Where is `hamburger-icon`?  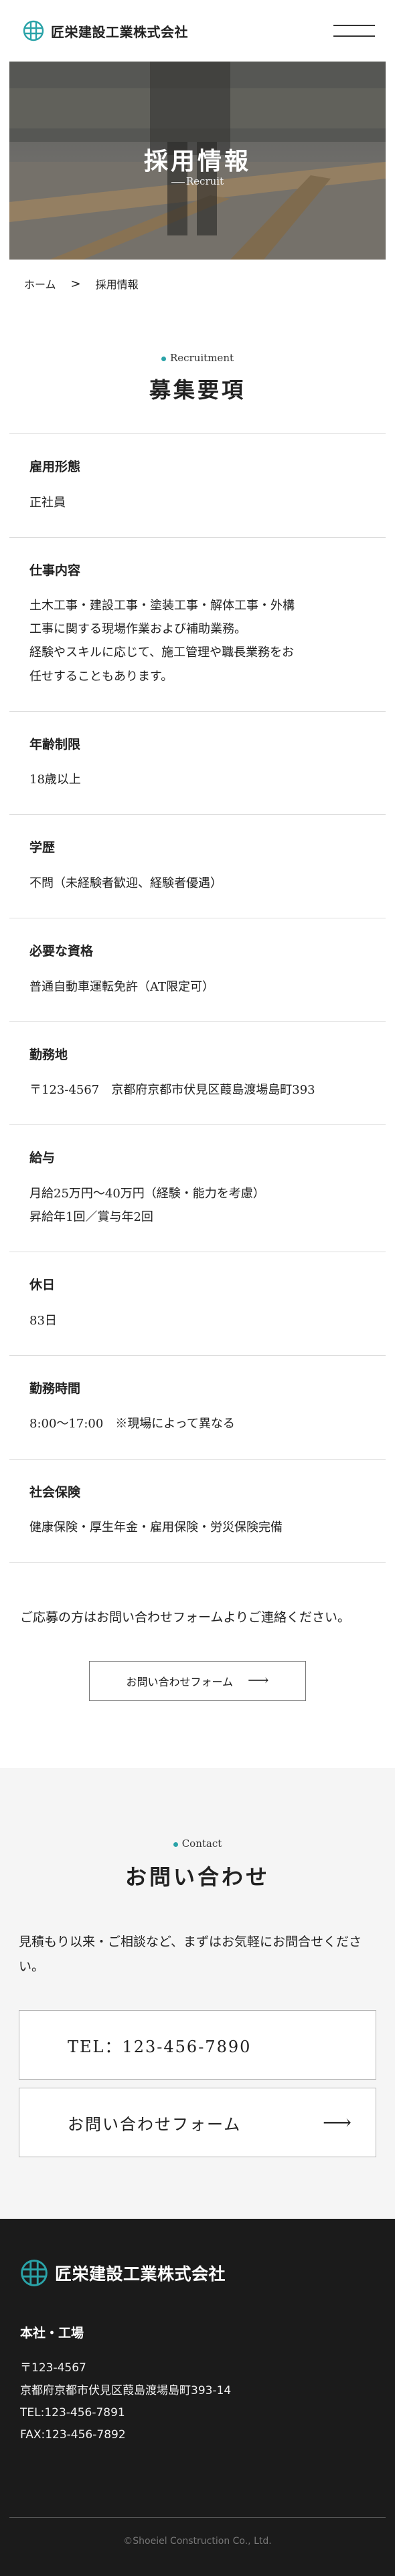
hamburger-icon is located at coordinates (354, 30).